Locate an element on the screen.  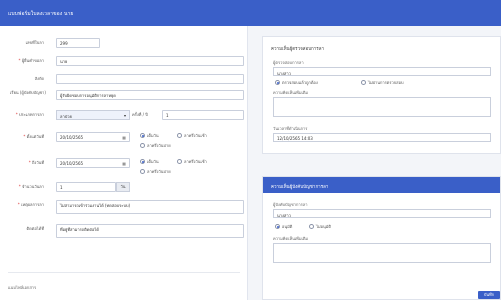
doc-no-input: 299 is located at coordinates (78, 43).